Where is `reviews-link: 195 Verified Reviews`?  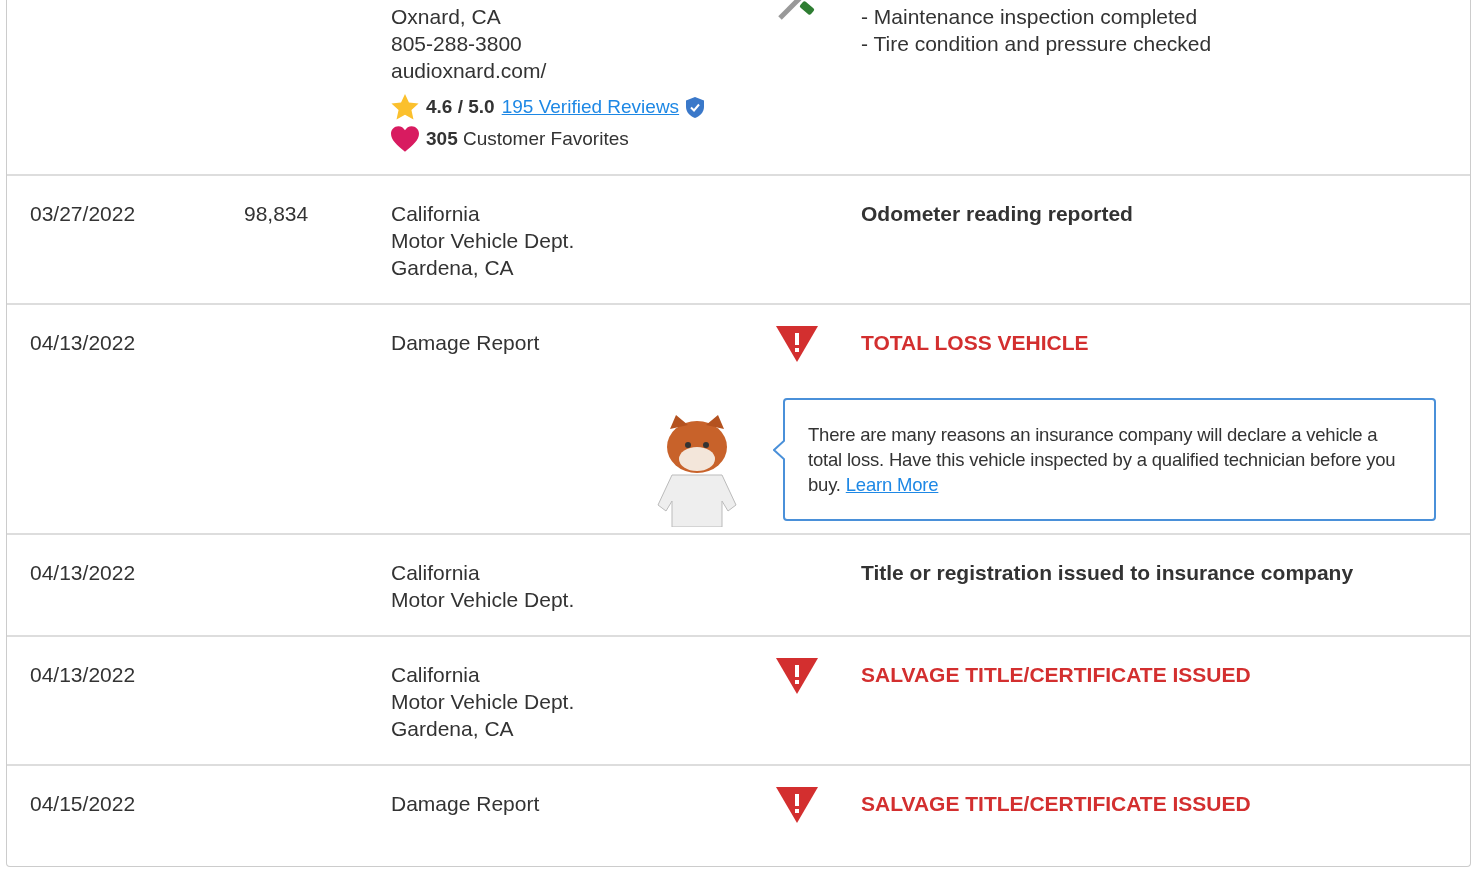 reviews-link: 195 Verified Reviews is located at coordinates (590, 107).